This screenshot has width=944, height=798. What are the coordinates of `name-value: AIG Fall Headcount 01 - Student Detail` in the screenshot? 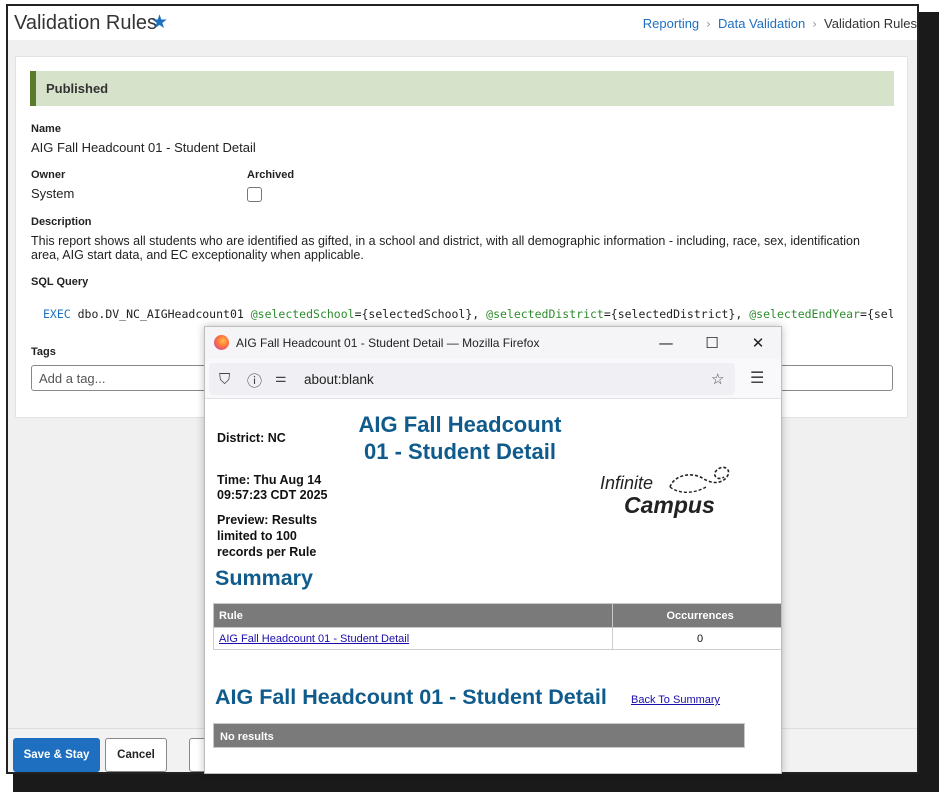 It's located at (143, 147).